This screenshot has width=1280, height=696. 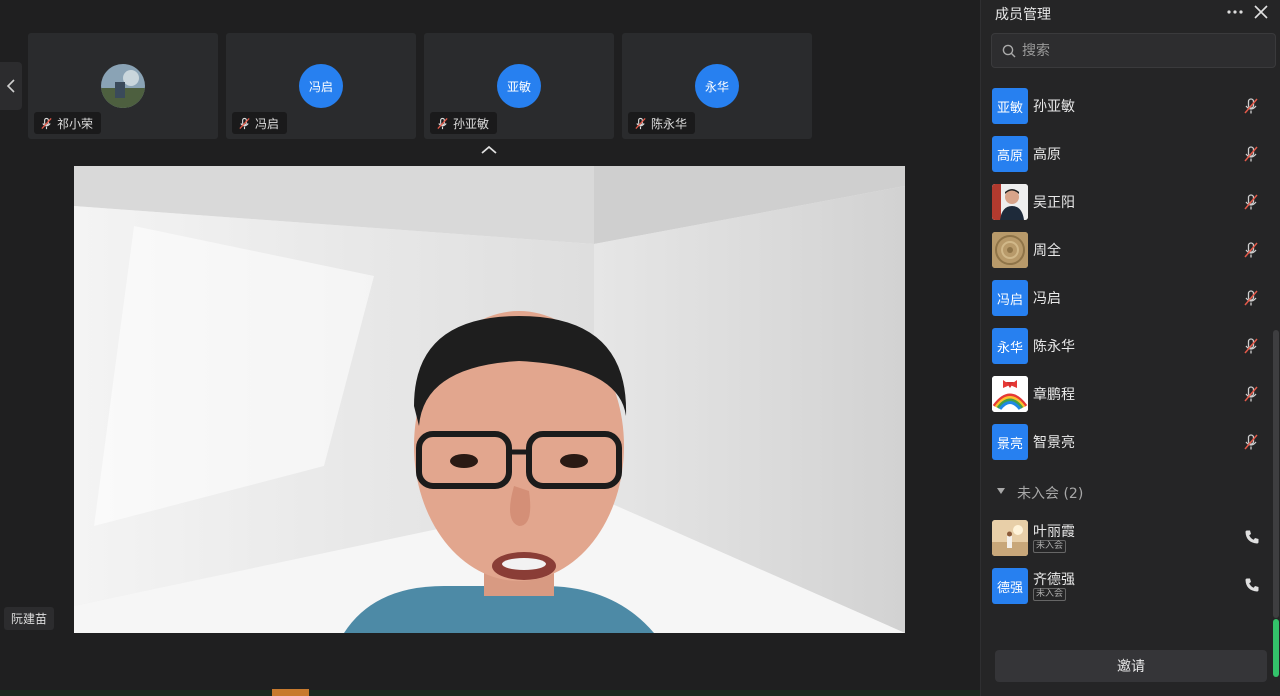 What do you see at coordinates (1127, 154) in the screenshot?
I see `member-row: 高原 高原` at bounding box center [1127, 154].